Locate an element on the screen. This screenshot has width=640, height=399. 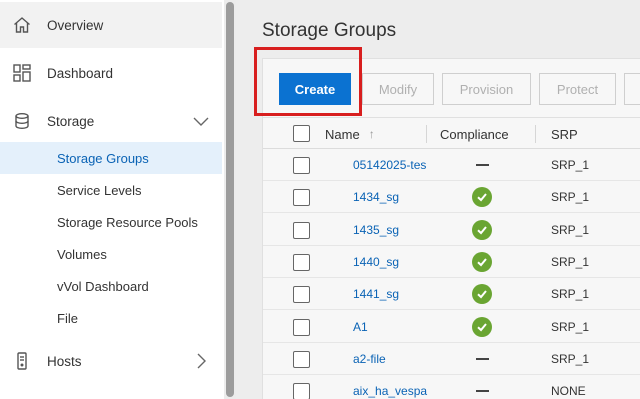
chevron-down-icon is located at coordinates (201, 121).